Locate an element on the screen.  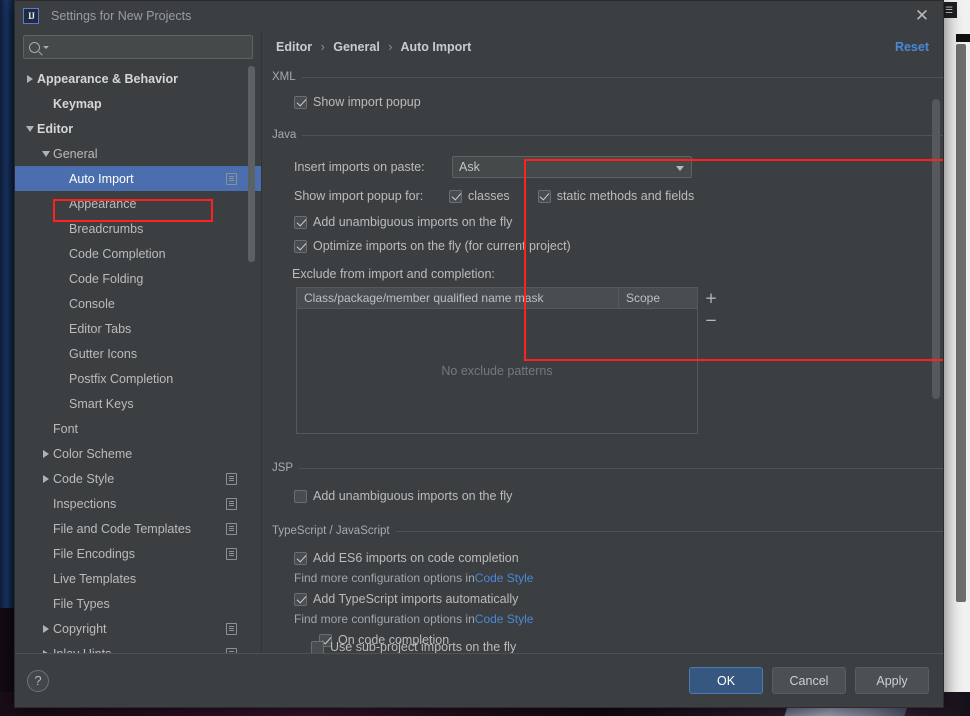
checkbox-xml-show-import-popup is located at coordinates (300, 102).